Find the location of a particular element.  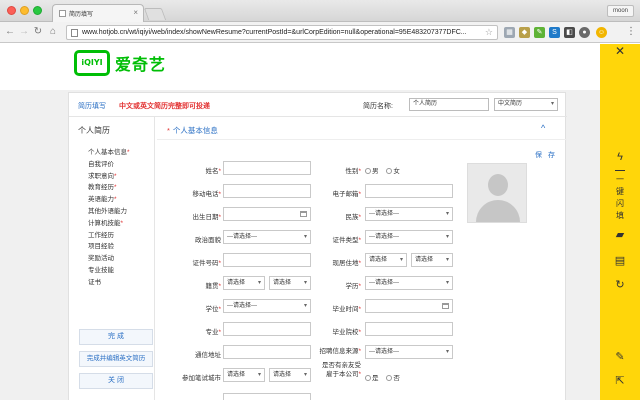

menu-icon: ⋮ is located at coordinates (631, 32).